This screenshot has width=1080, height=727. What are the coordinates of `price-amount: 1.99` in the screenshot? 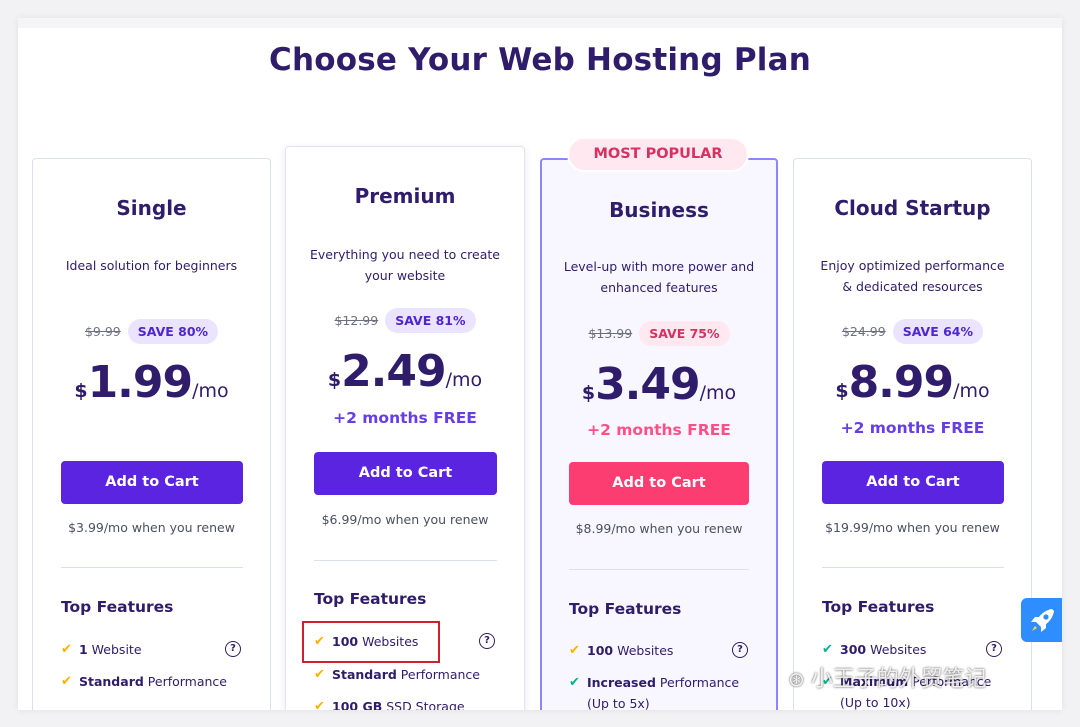 It's located at (140, 382).